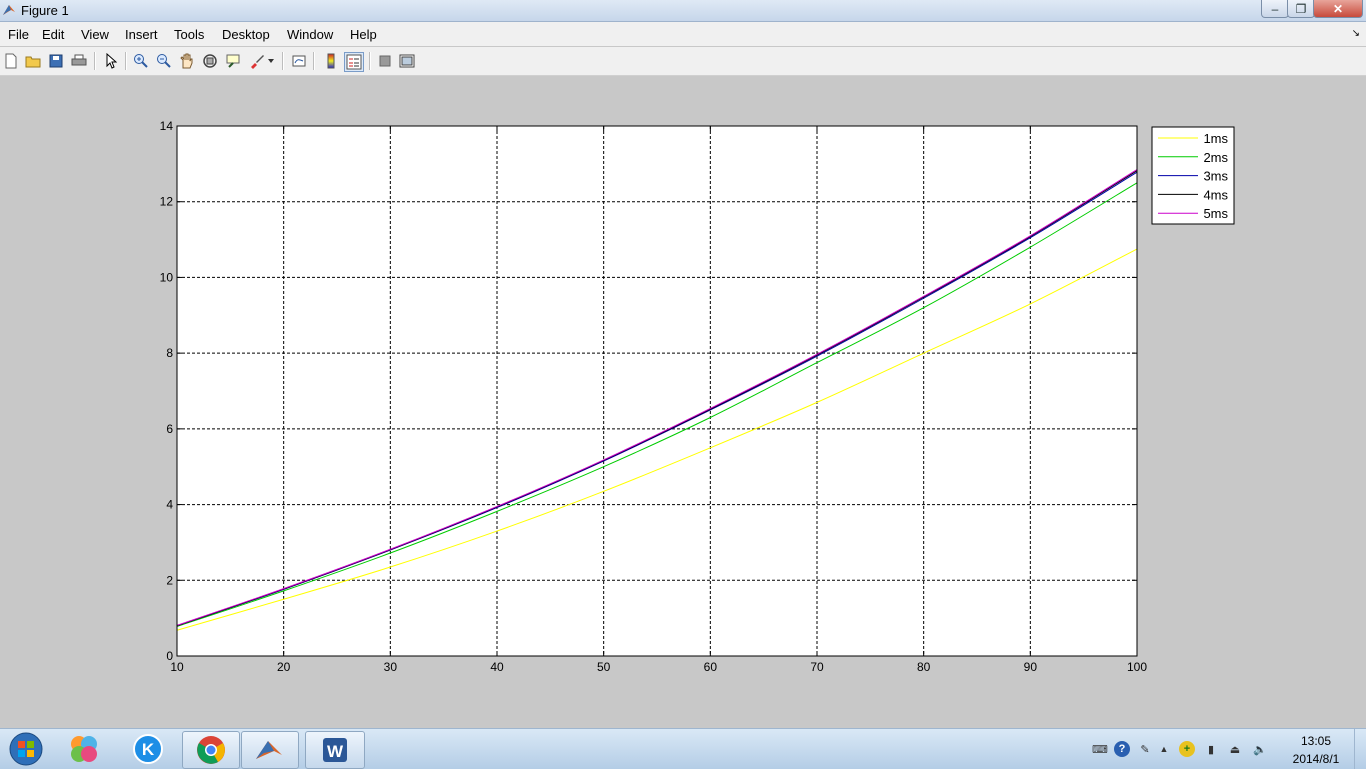 This screenshot has width=1366, height=769. What do you see at coordinates (1100, 749) in the screenshot?
I see `keyboard-icon: ⌨` at bounding box center [1100, 749].